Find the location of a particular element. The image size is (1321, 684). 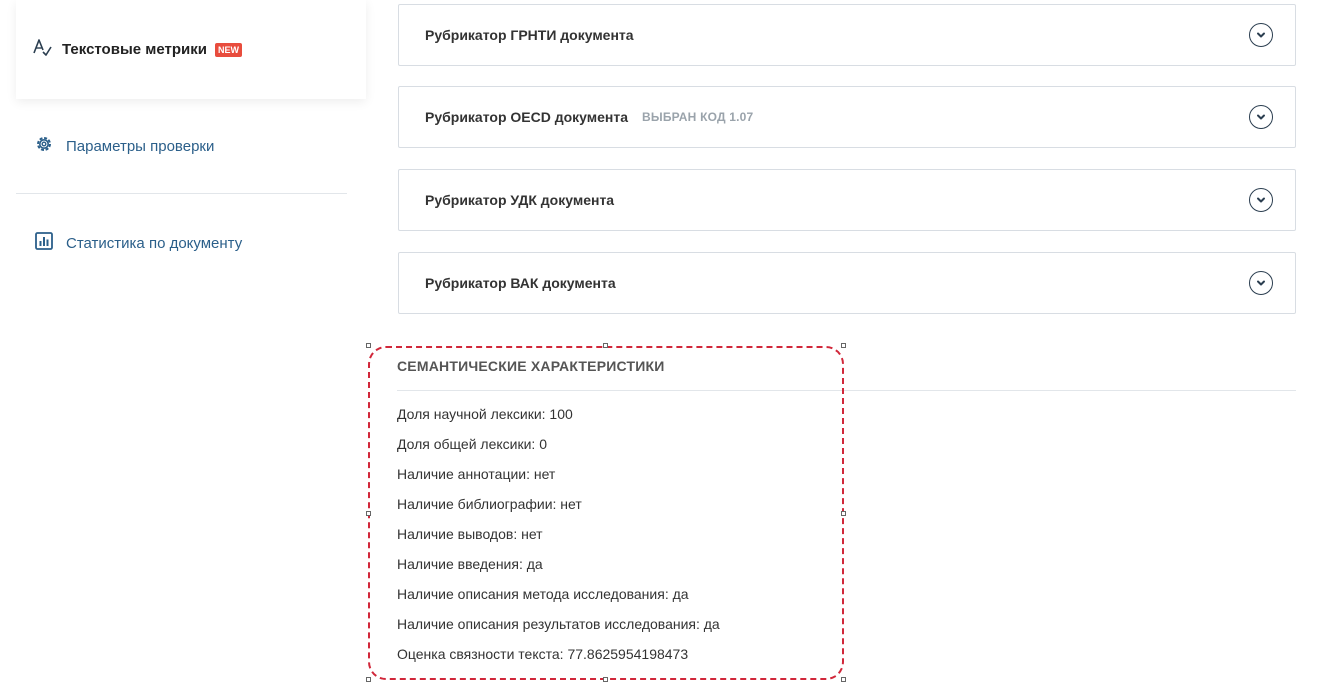

panel-grnti: Рубрикатор ГРНТИ документа is located at coordinates (847, 35).